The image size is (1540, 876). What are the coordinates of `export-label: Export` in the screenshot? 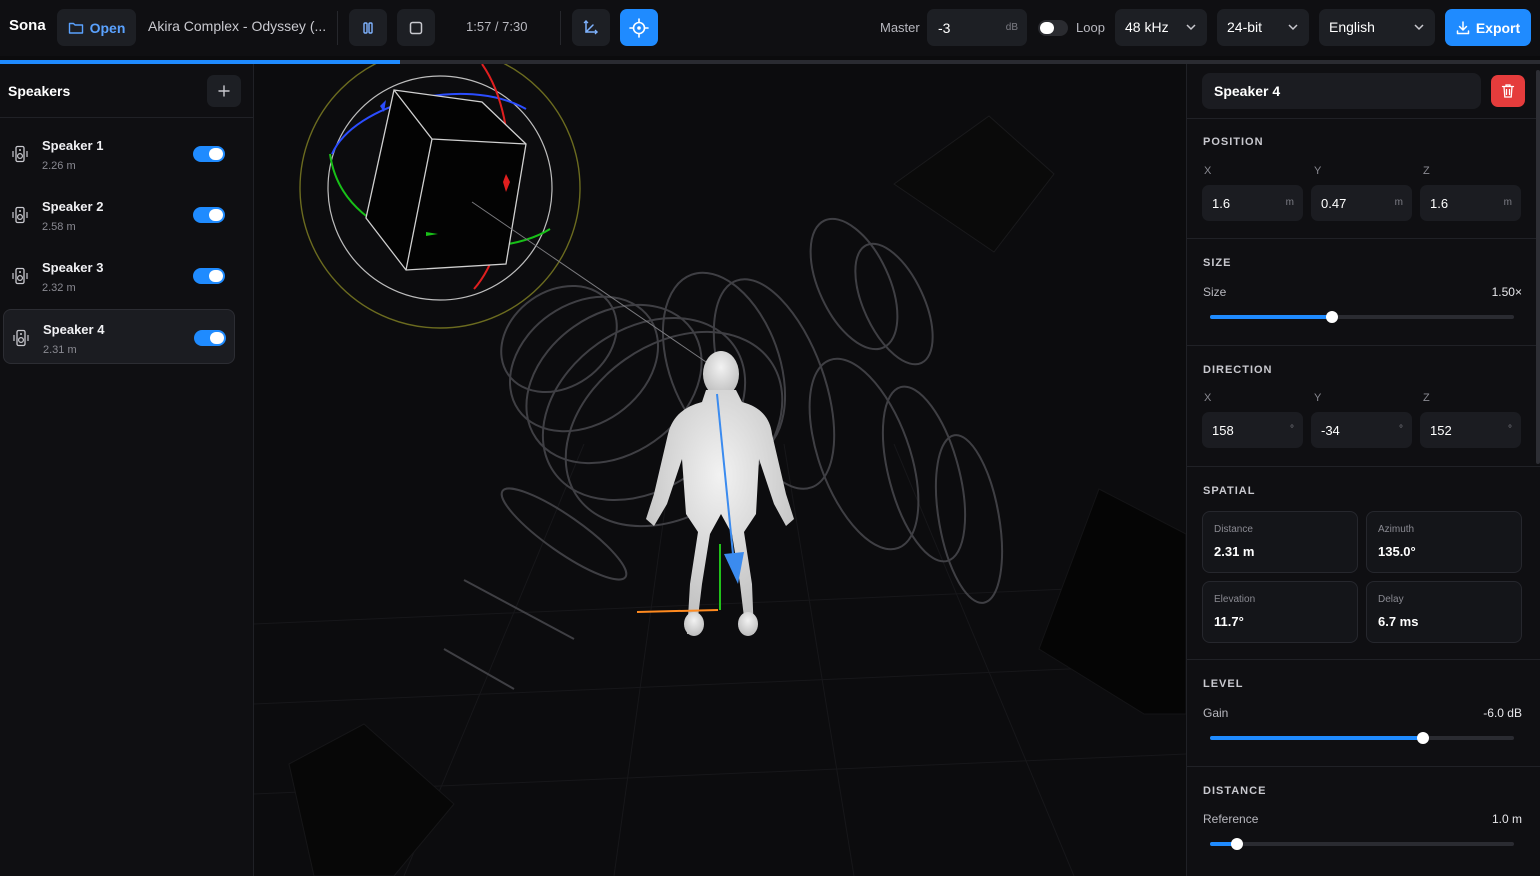 It's located at (1498, 27).